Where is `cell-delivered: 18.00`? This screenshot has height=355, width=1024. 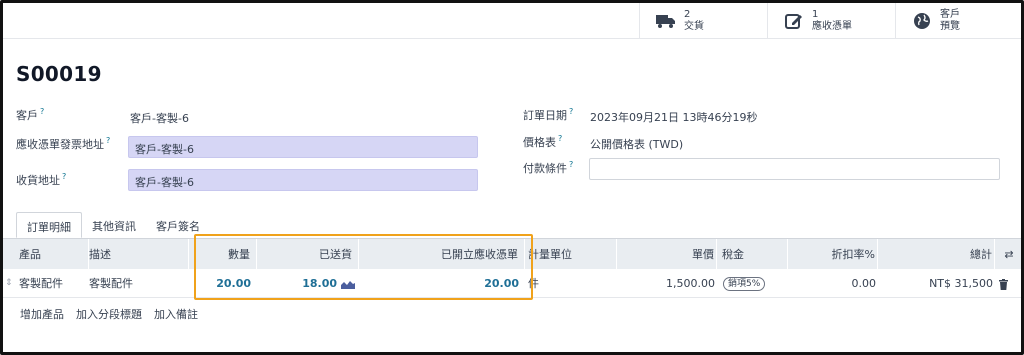
cell-delivered: 18.00 is located at coordinates (298, 283).